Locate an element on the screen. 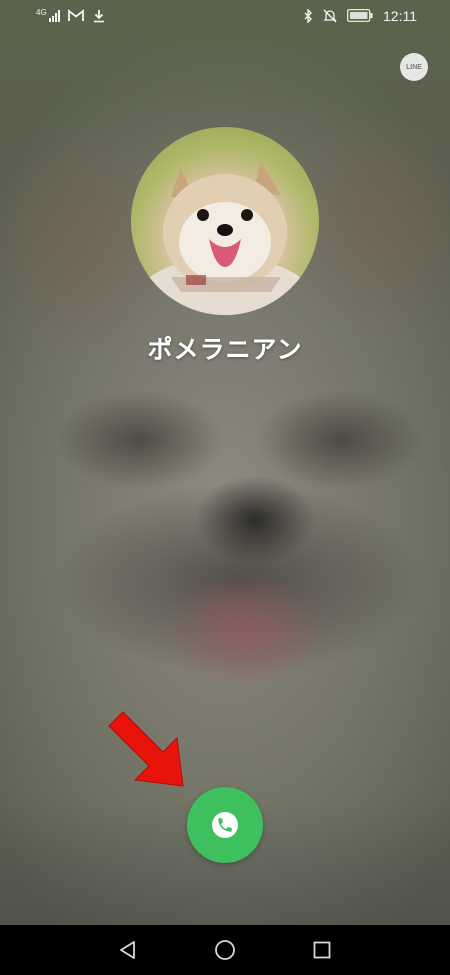 This screenshot has width=450, height=975. battery-icon is located at coordinates (360, 16).